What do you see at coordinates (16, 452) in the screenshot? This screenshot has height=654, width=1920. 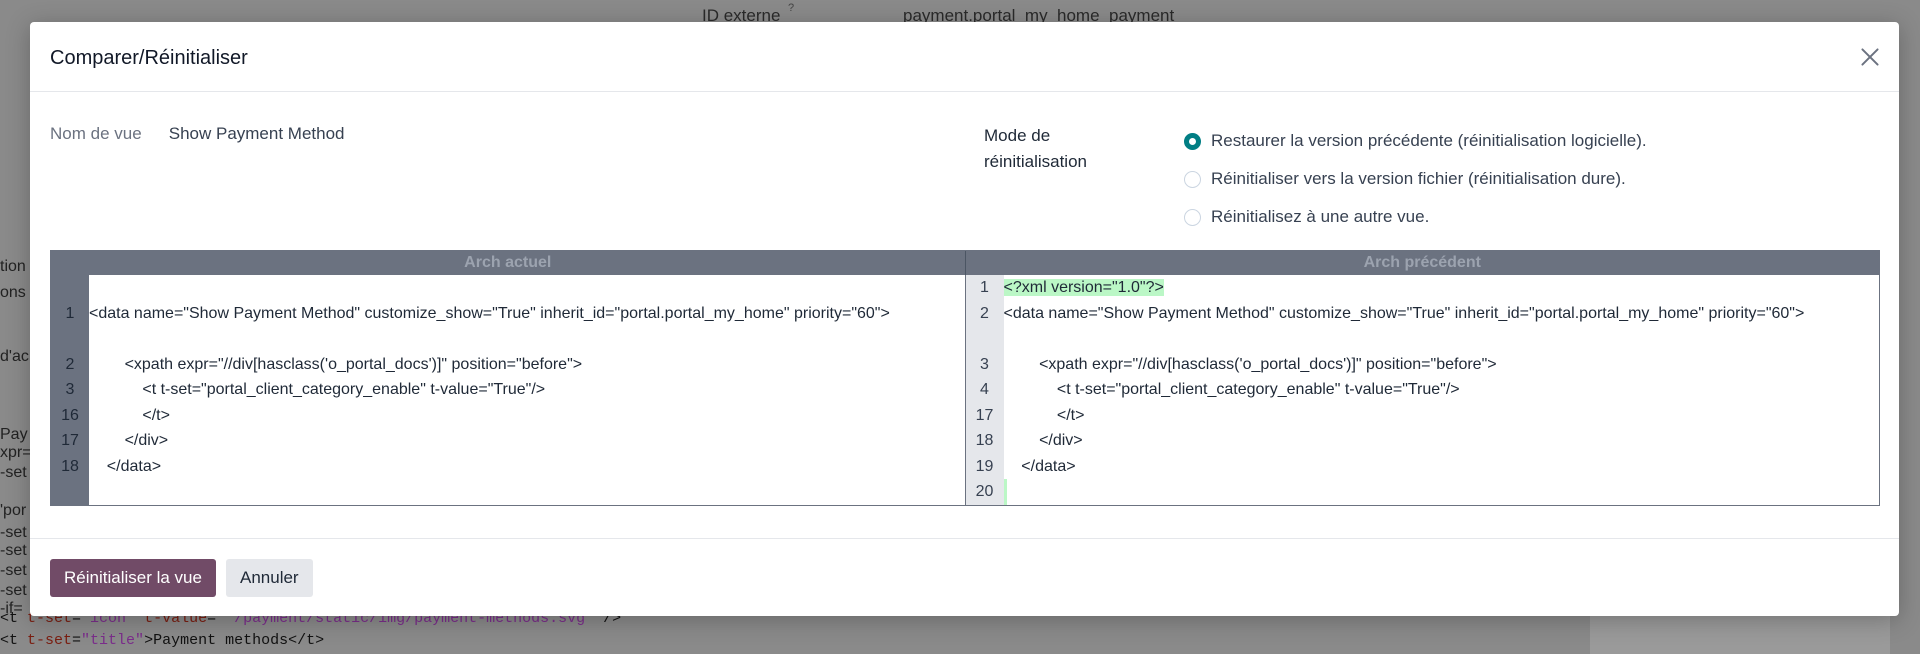 I see `background-text-fragment: xpr=` at bounding box center [16, 452].